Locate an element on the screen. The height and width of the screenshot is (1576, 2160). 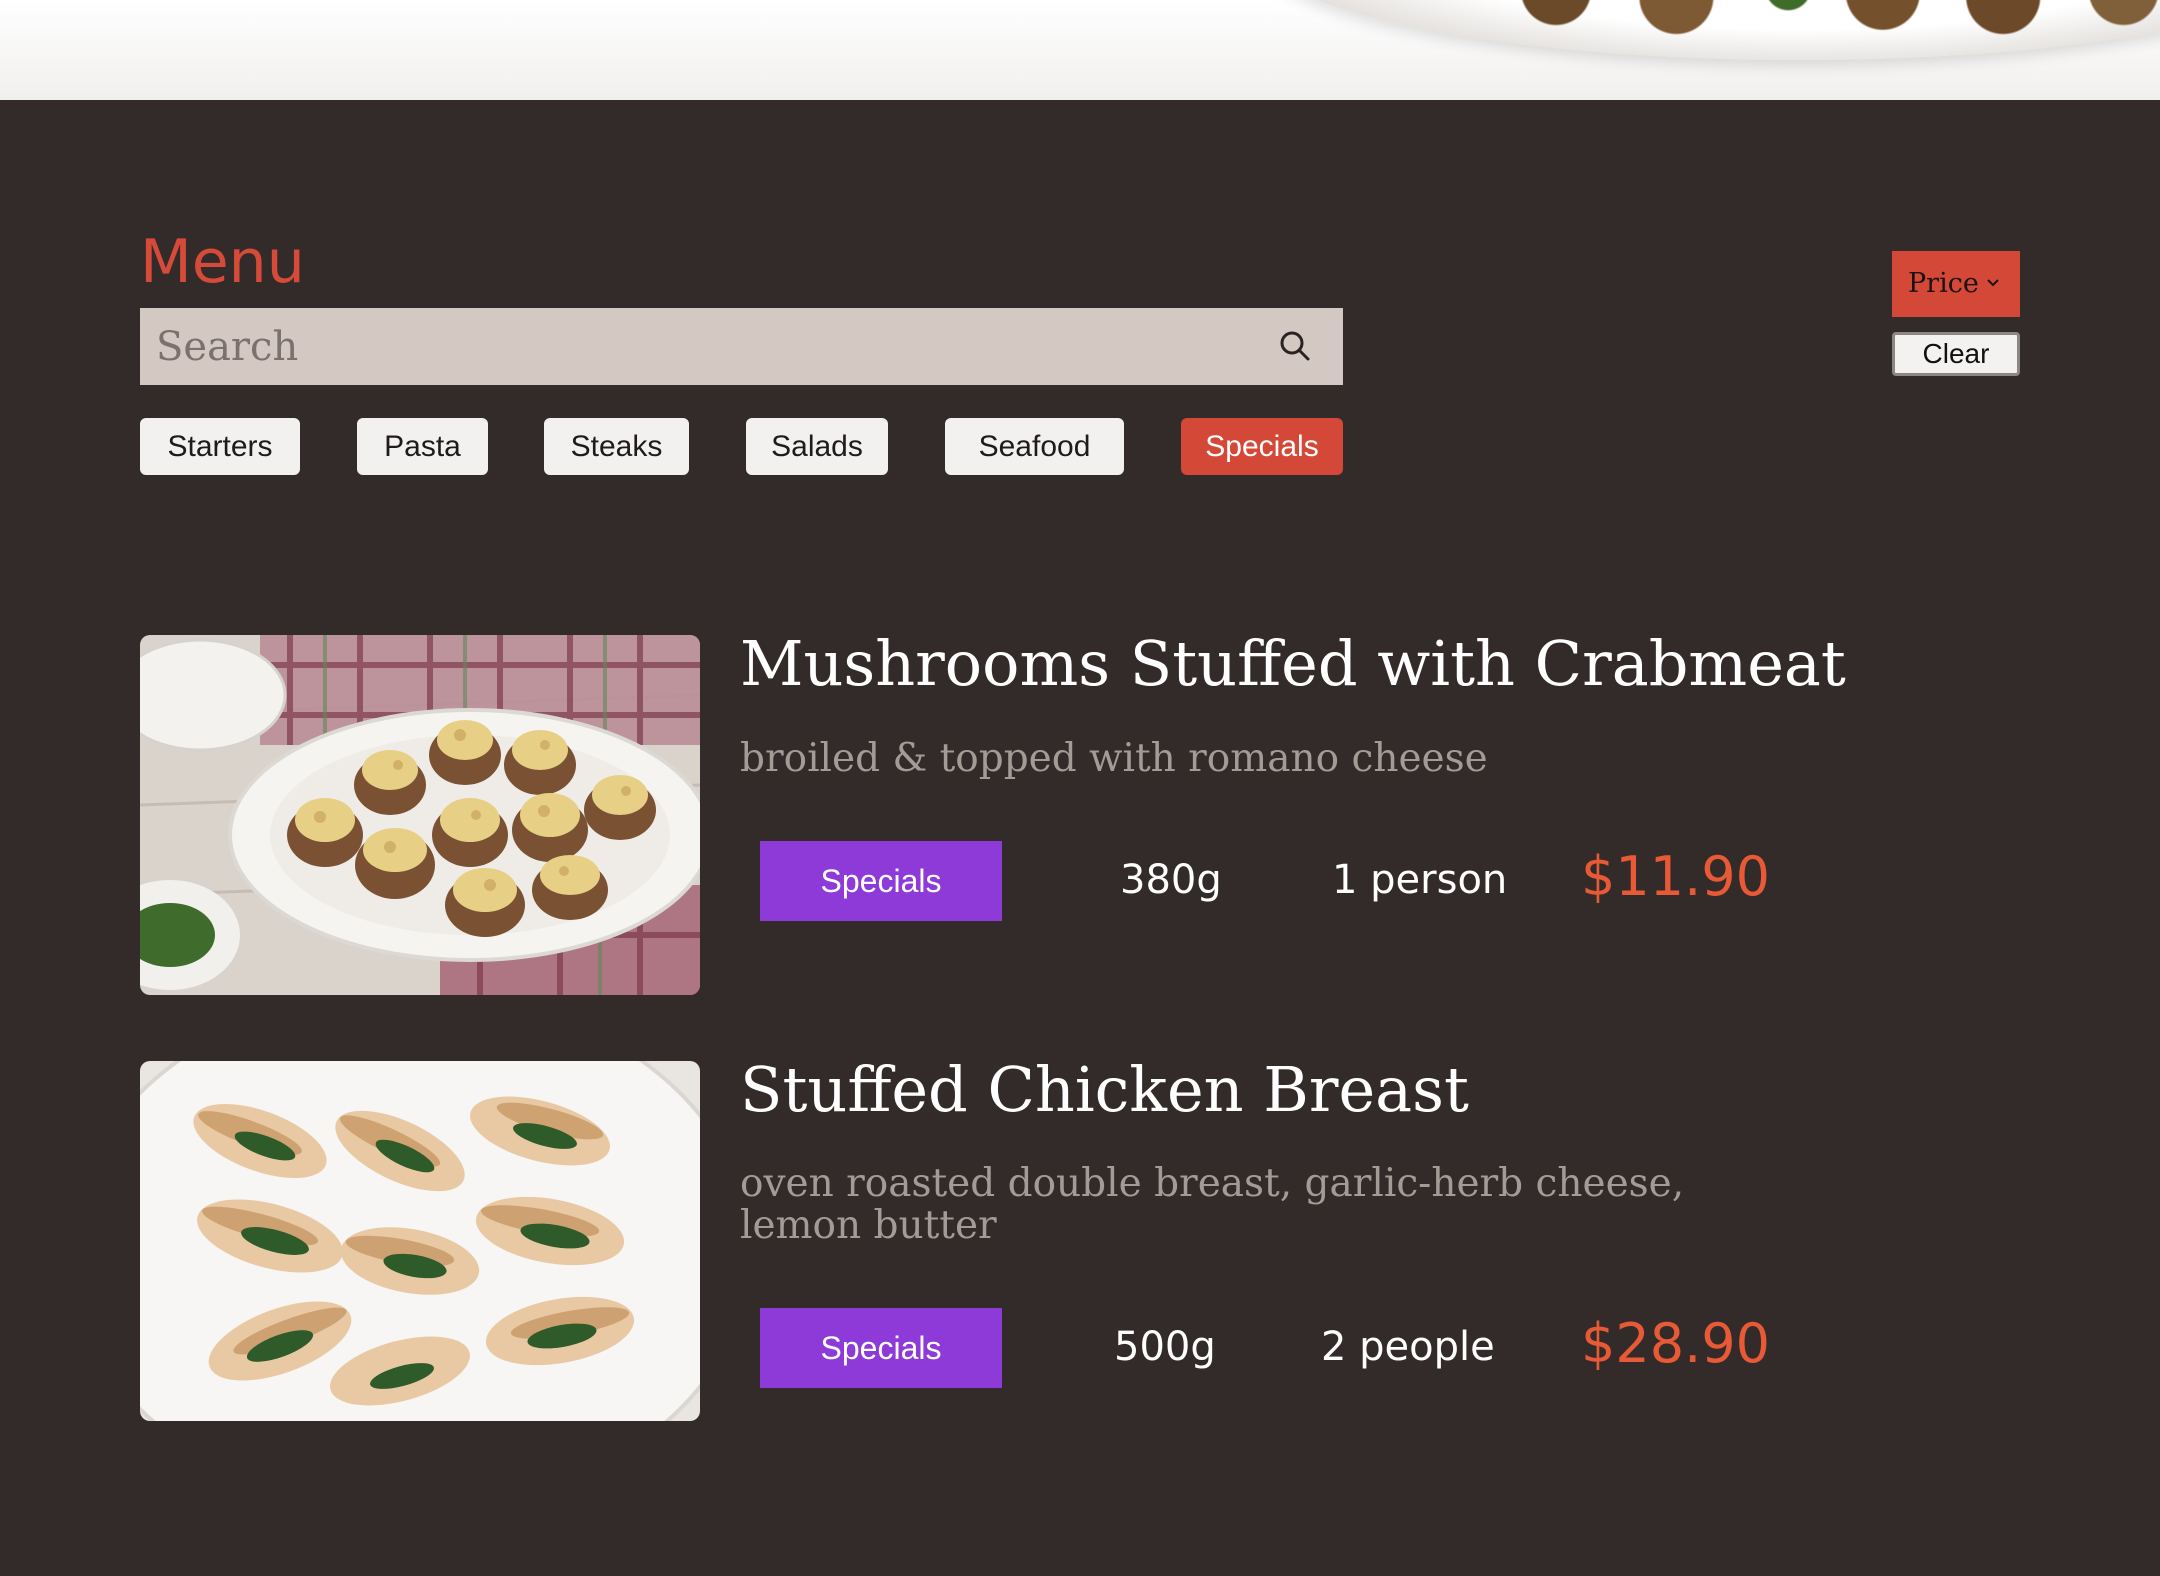
item-price: $11.90 is located at coordinates (1675, 876).